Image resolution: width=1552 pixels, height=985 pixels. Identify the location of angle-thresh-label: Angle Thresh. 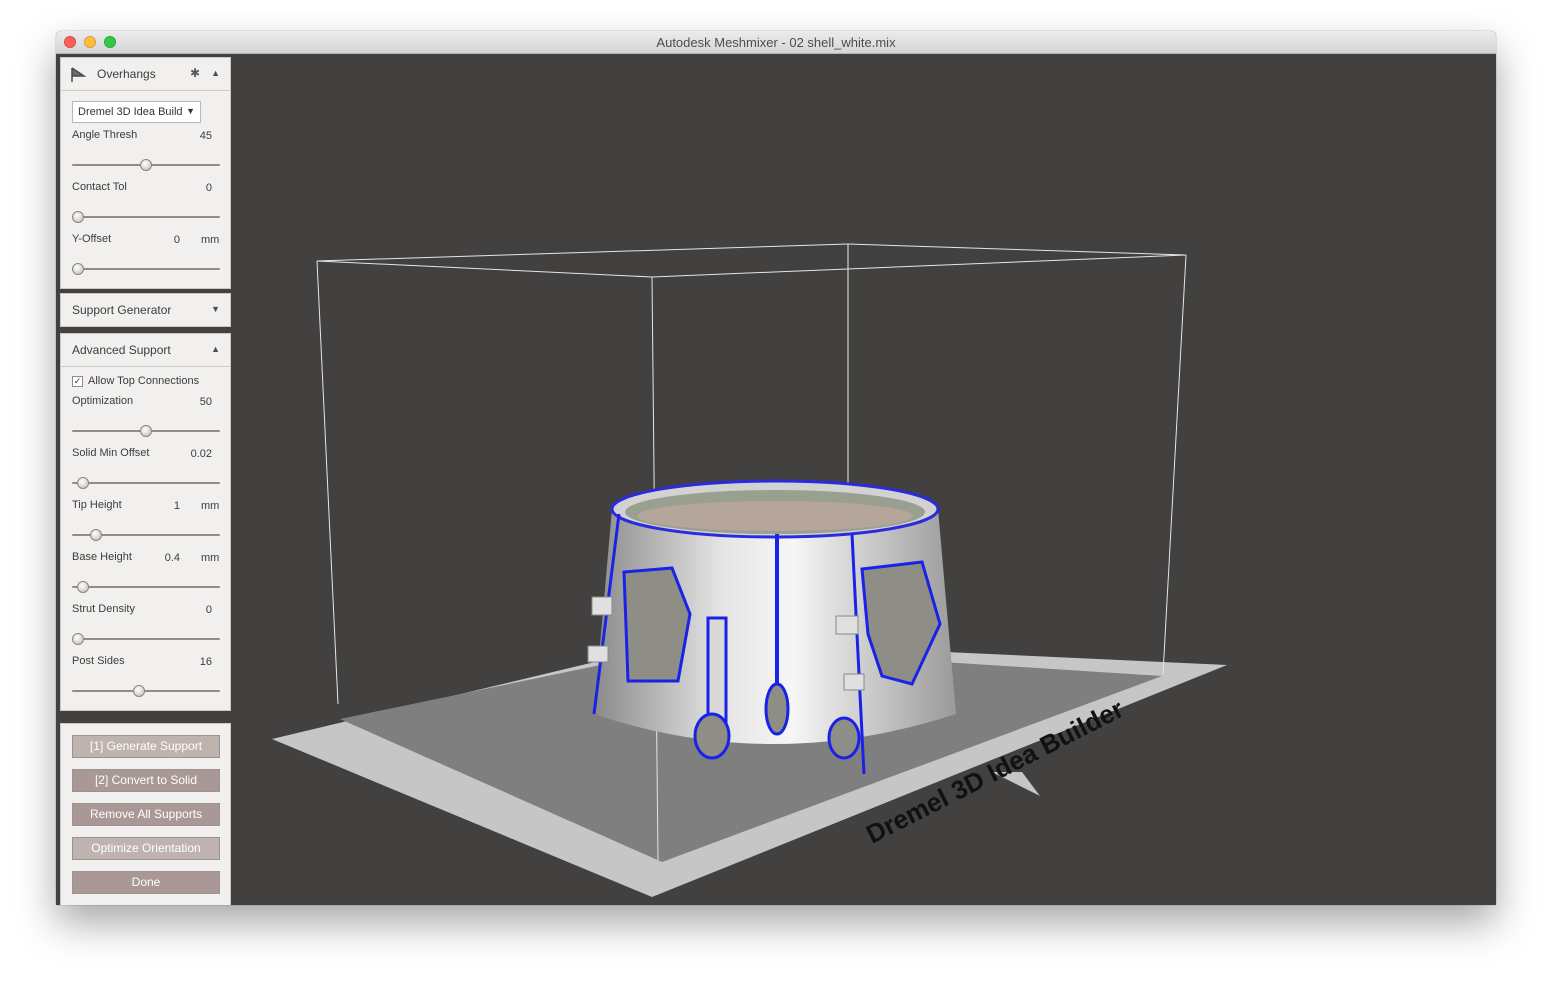
(105, 135).